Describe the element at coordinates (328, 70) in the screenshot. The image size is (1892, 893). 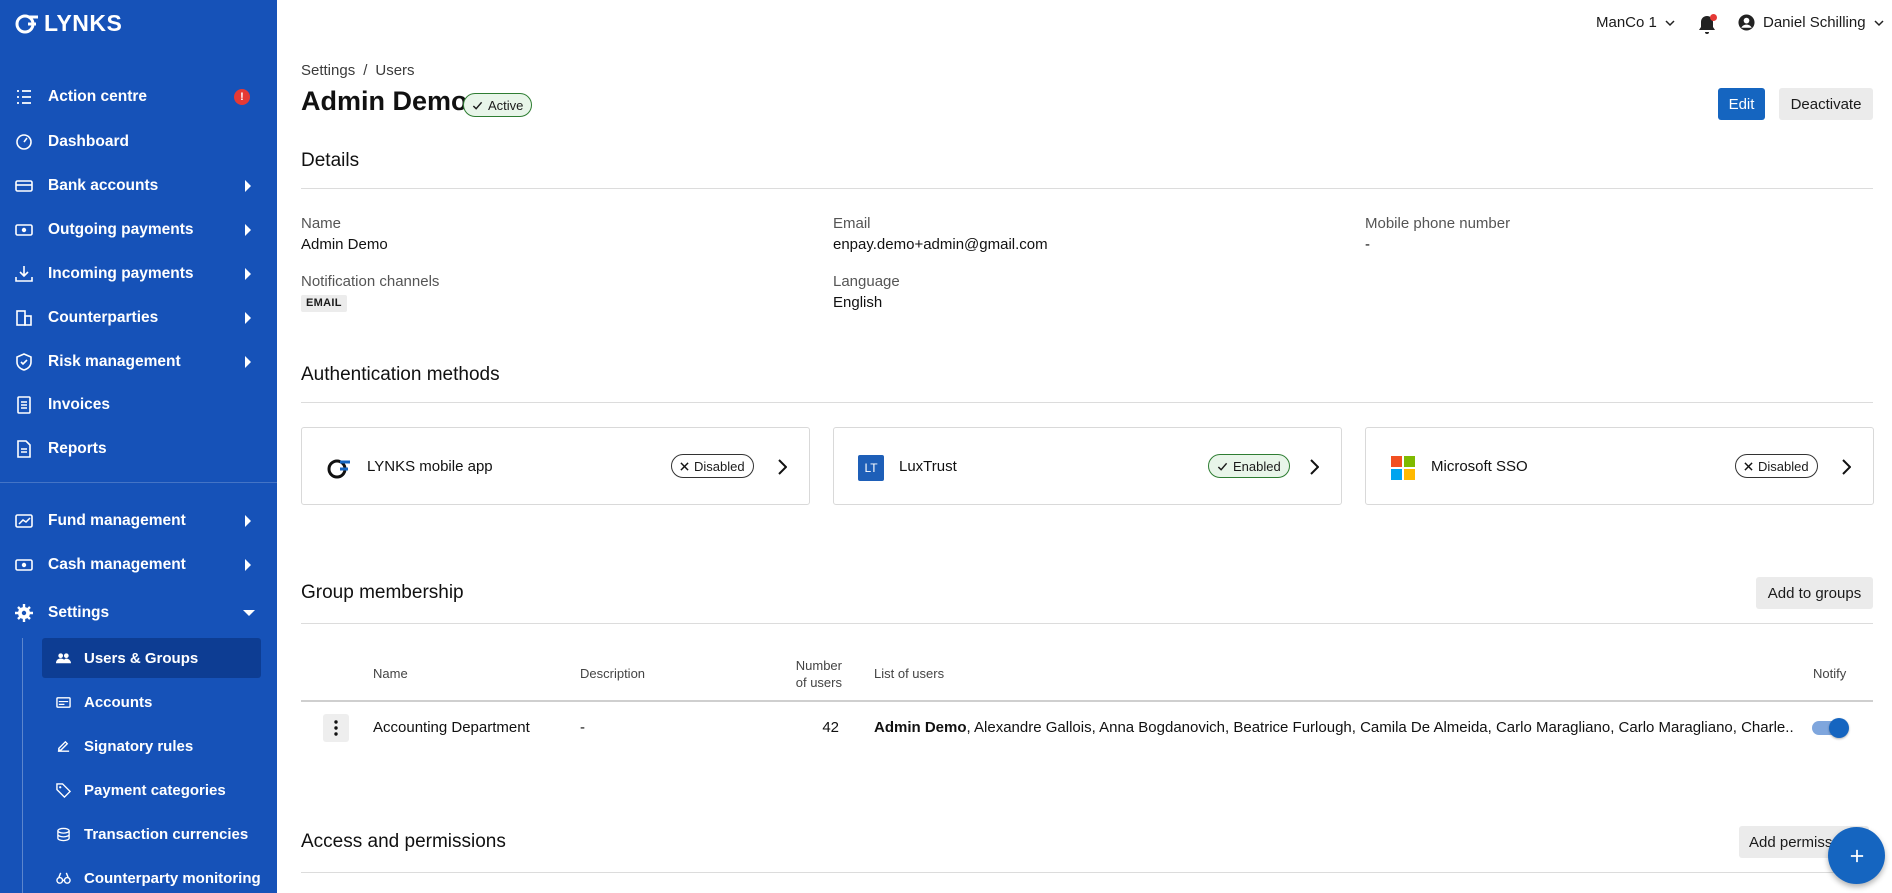
I see `breadcrumb-settings-link: Settings` at that location.